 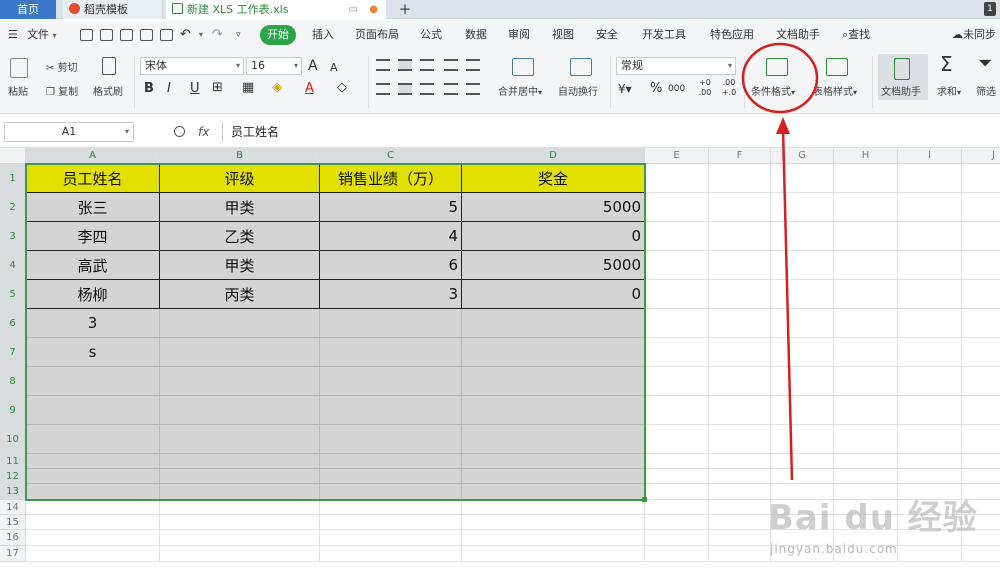 I want to click on print-preview-icon, so click(x=166, y=35).